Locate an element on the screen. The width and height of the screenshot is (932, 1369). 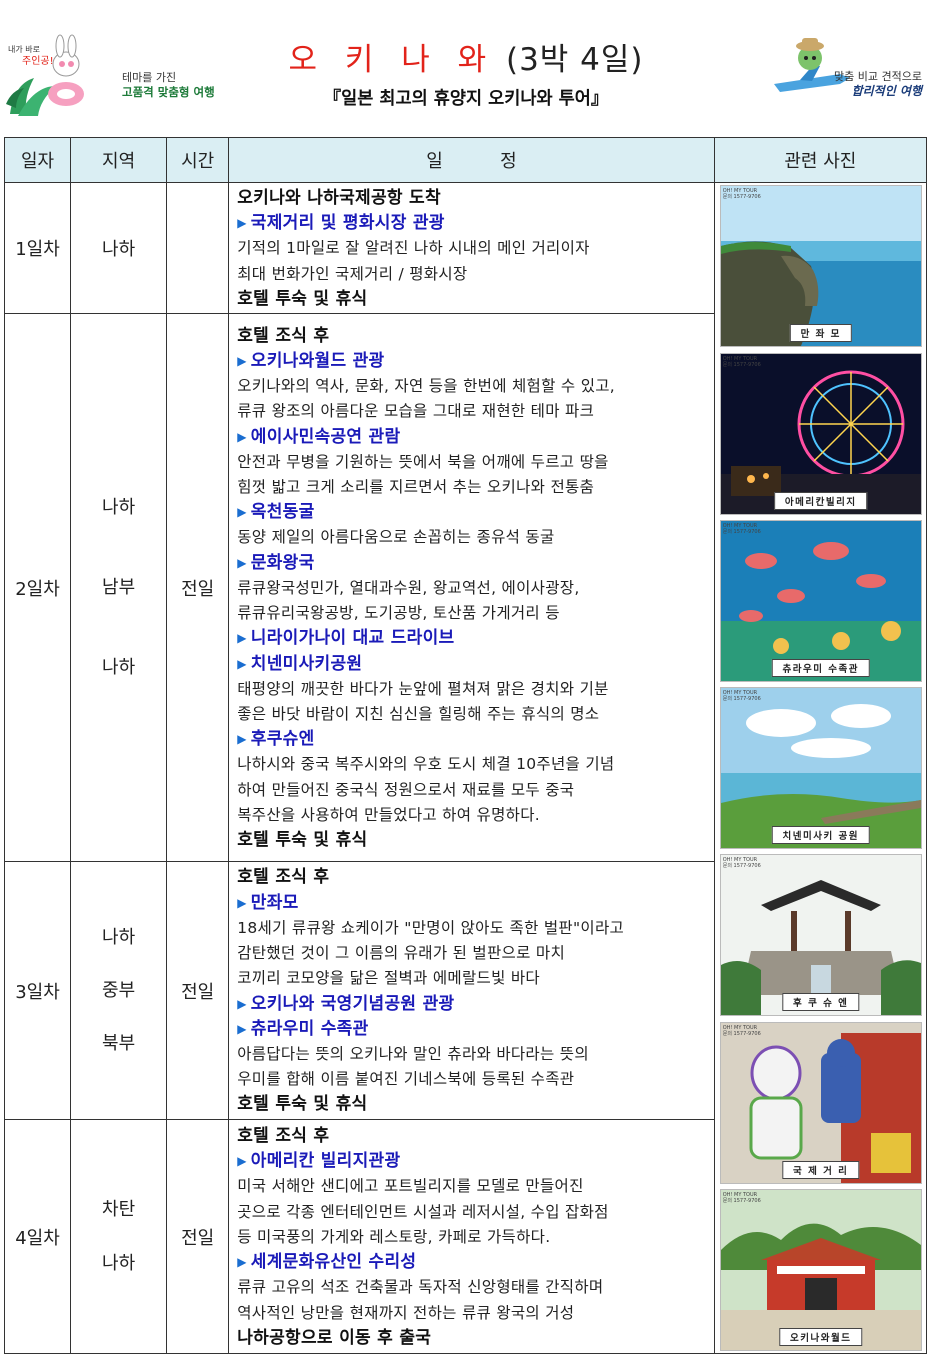
day-cell: 3일차 is located at coordinates (37, 990).